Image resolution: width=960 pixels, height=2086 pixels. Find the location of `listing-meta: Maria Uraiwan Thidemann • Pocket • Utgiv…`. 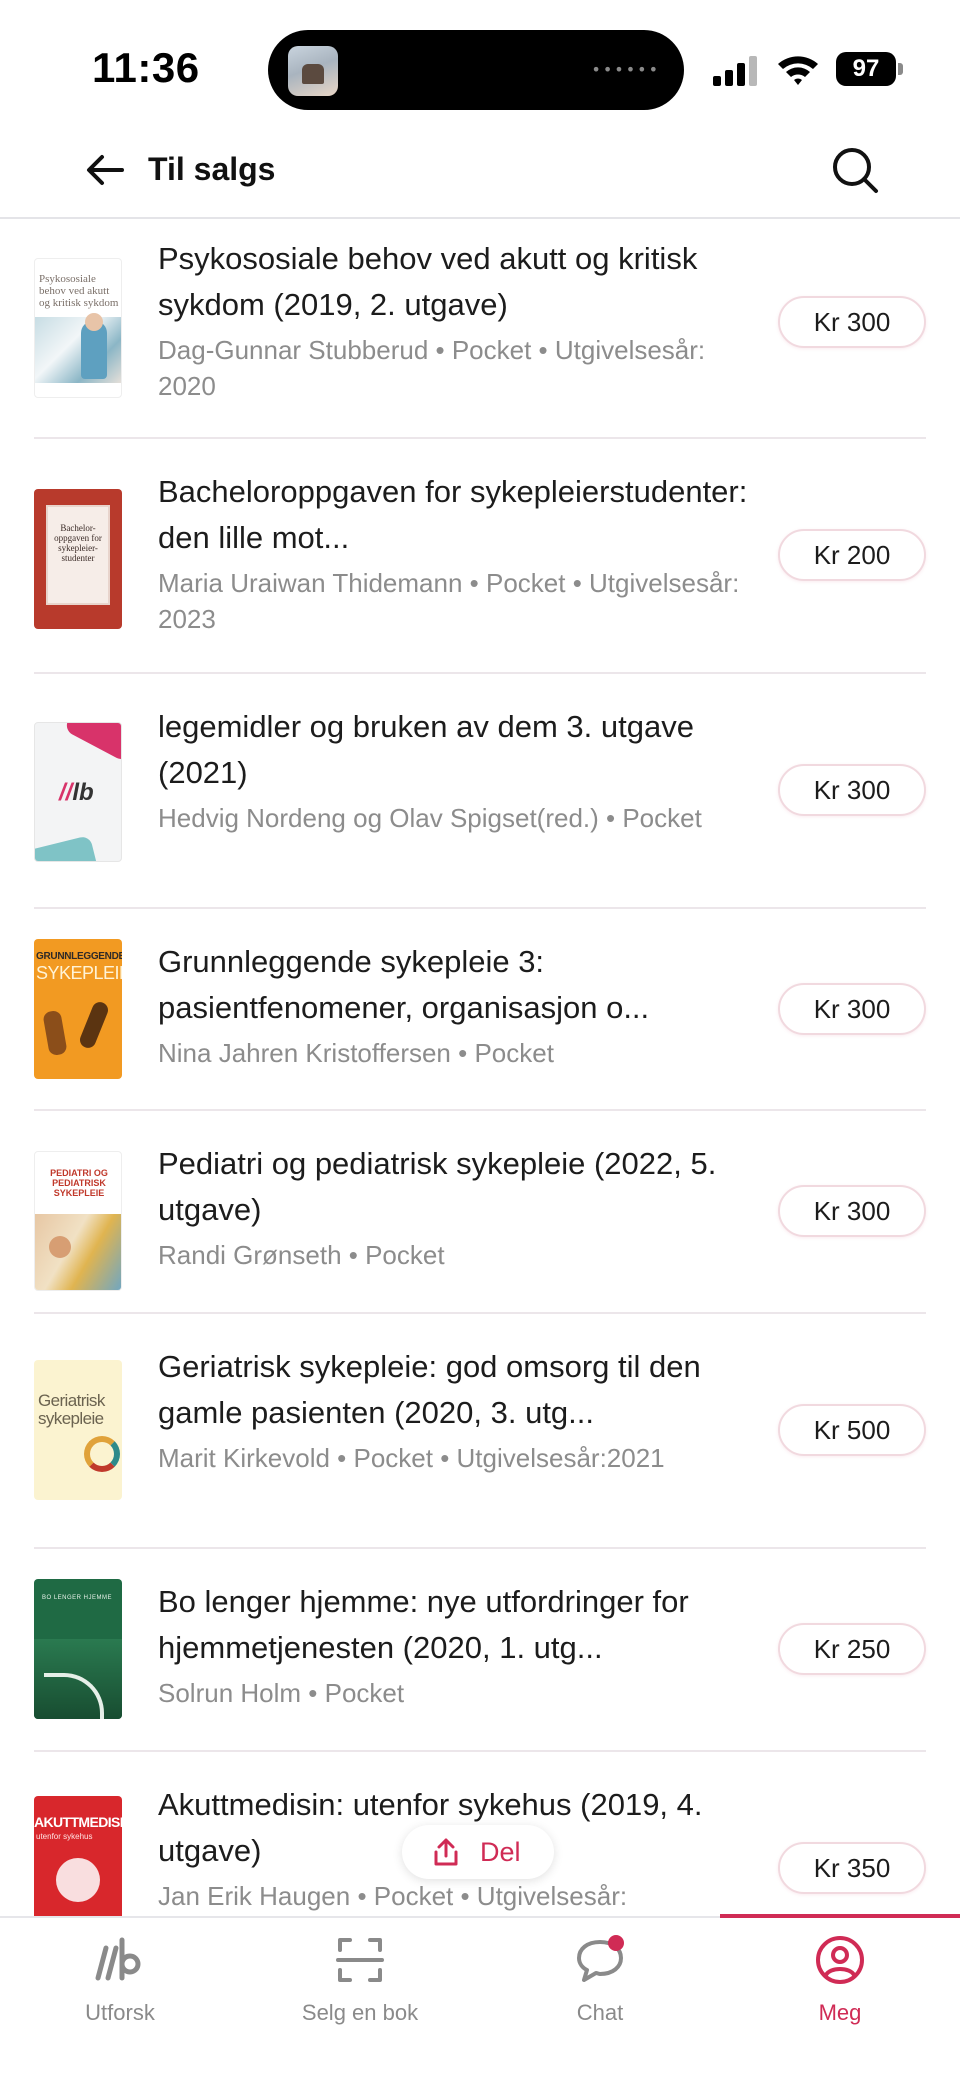

listing-meta: Maria Uraiwan Thidemann • Pocket • Utgiv… is located at coordinates (449, 601).